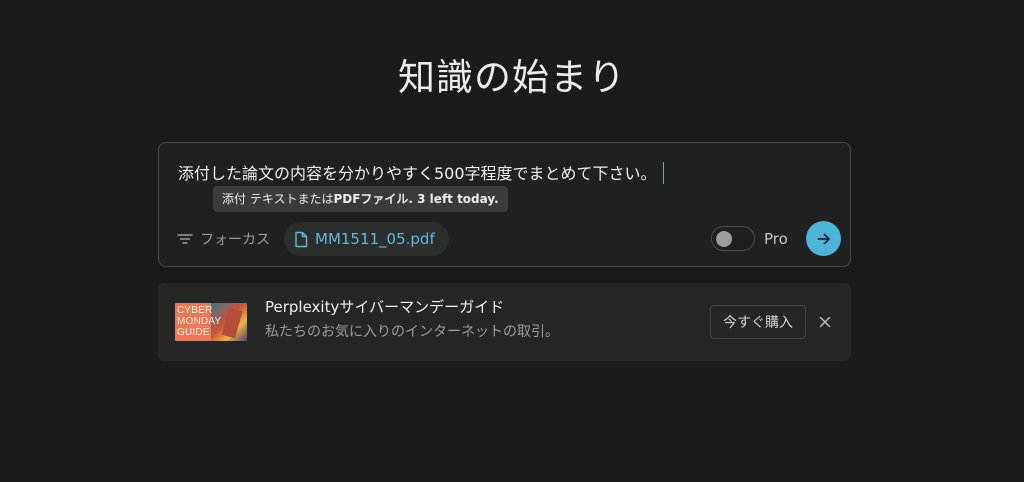 The width and height of the screenshot is (1024, 482). I want to click on thumb-line: MONDAY, so click(199, 321).